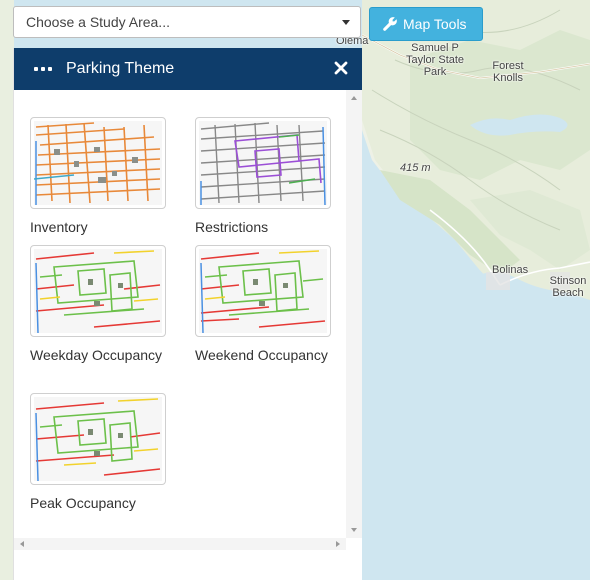 This screenshot has width=590, height=580. Describe the element at coordinates (435, 24) in the screenshot. I see `map-tools-label: Map Tools` at that location.